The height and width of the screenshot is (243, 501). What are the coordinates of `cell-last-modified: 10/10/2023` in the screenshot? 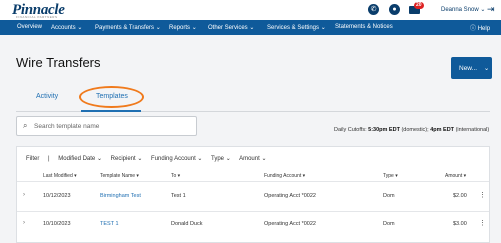 It's located at (57, 224).